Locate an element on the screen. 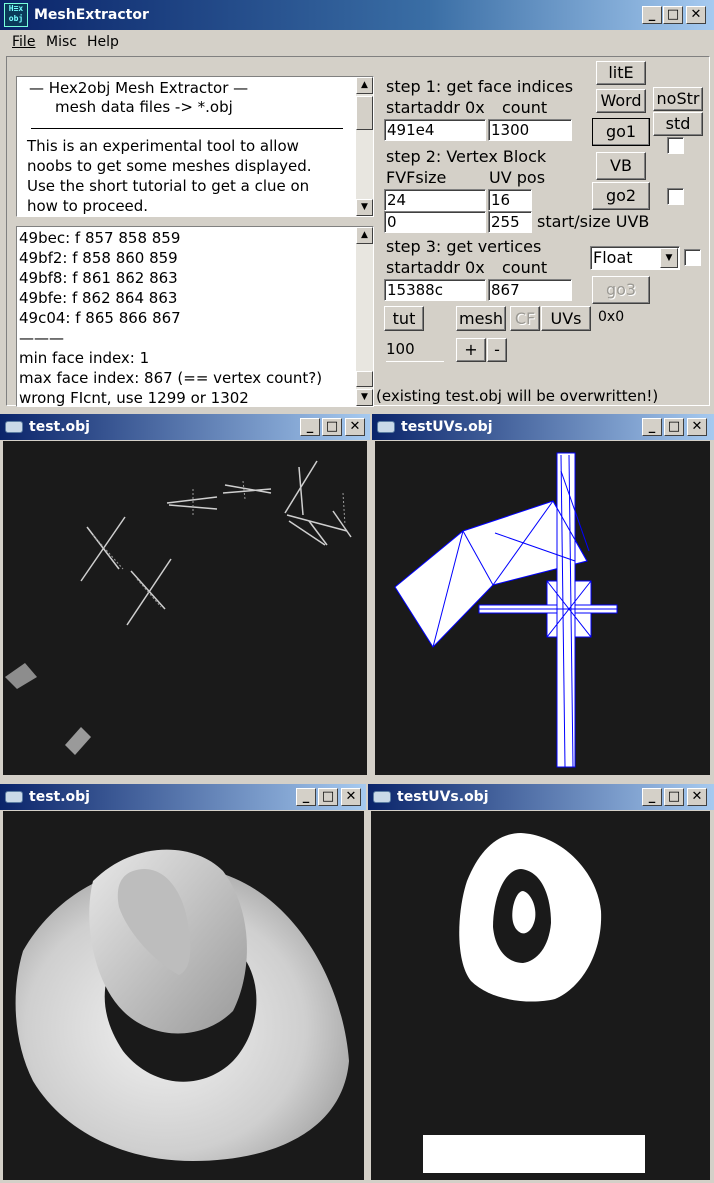  std-button: std is located at coordinates (678, 124).